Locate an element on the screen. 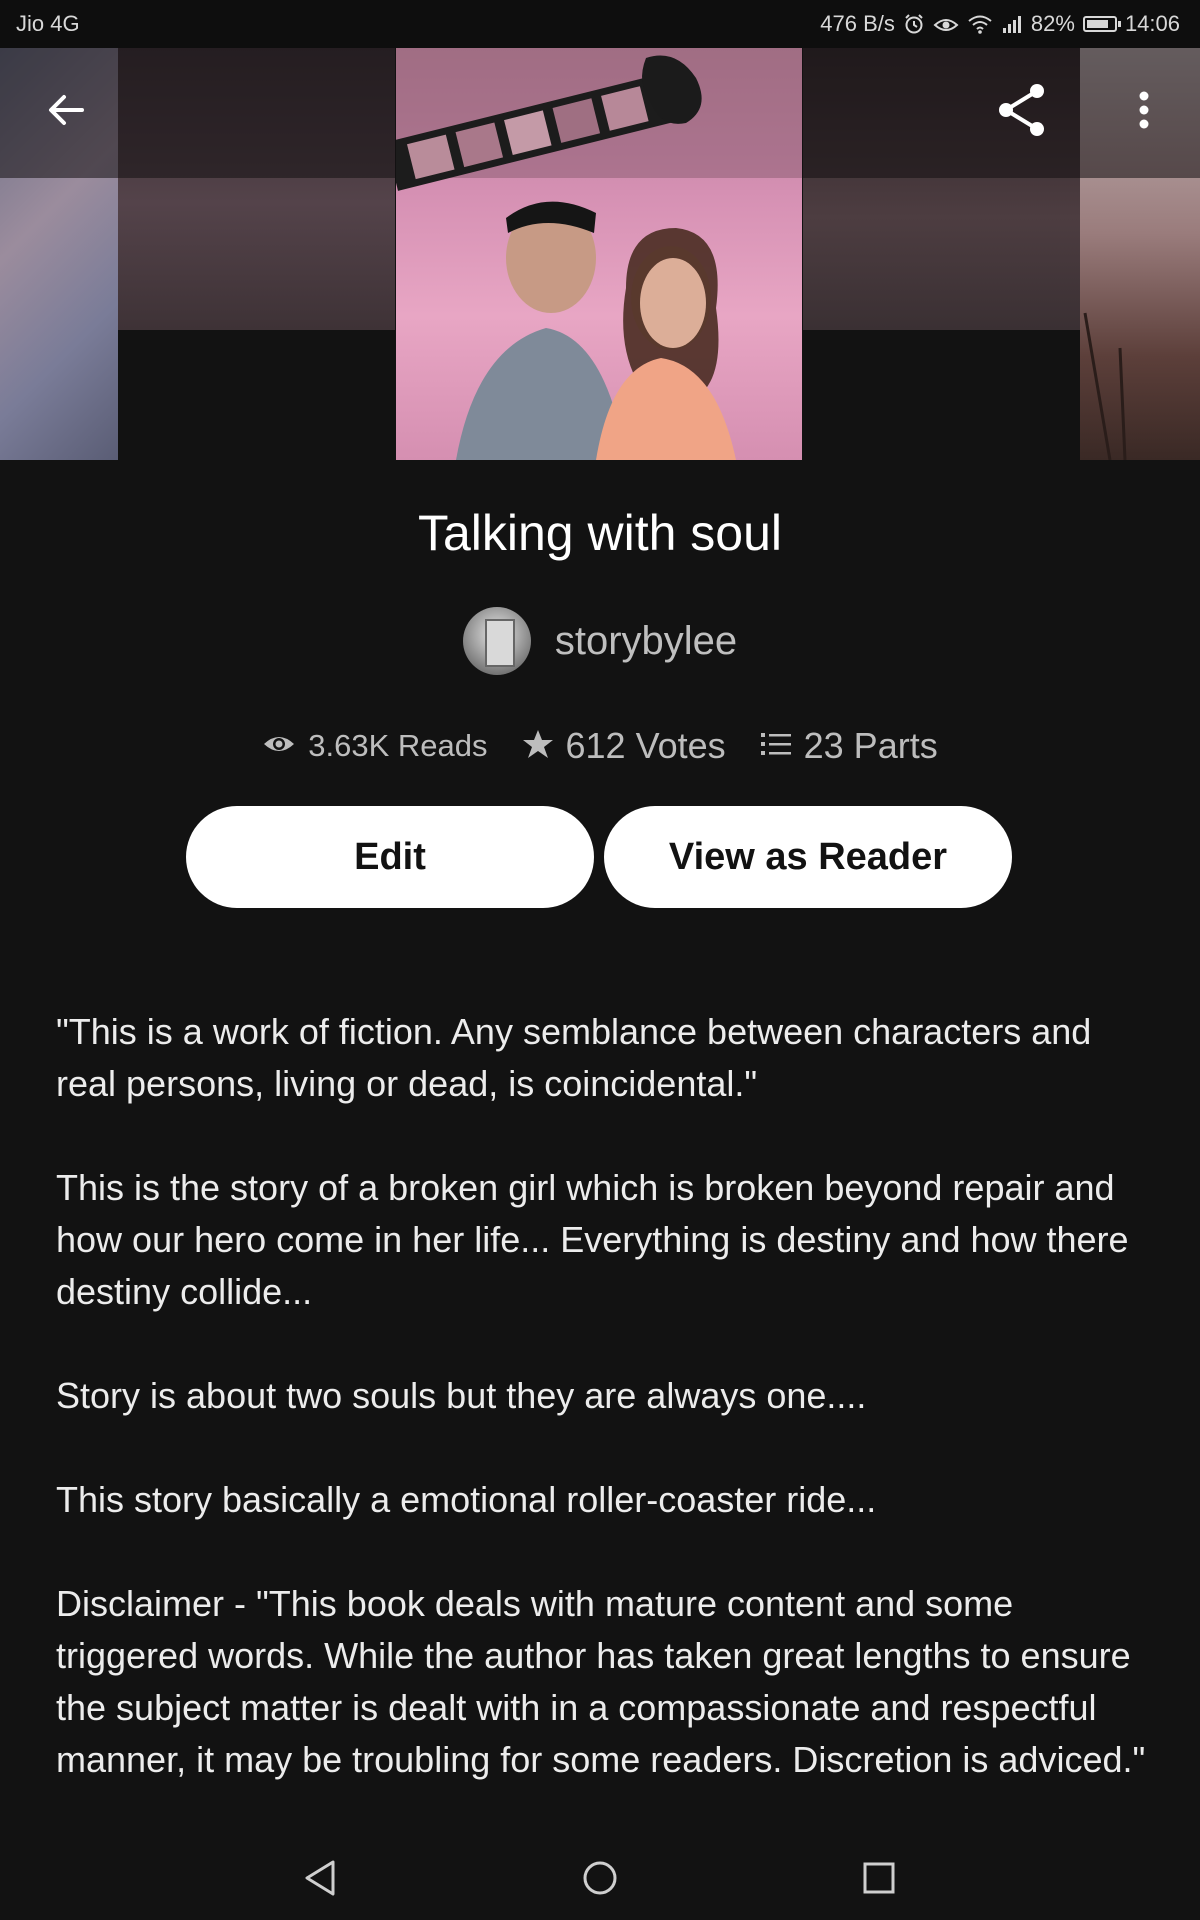 The height and width of the screenshot is (1920, 1200). battery-percent-label: 82% is located at coordinates (1052, 23).